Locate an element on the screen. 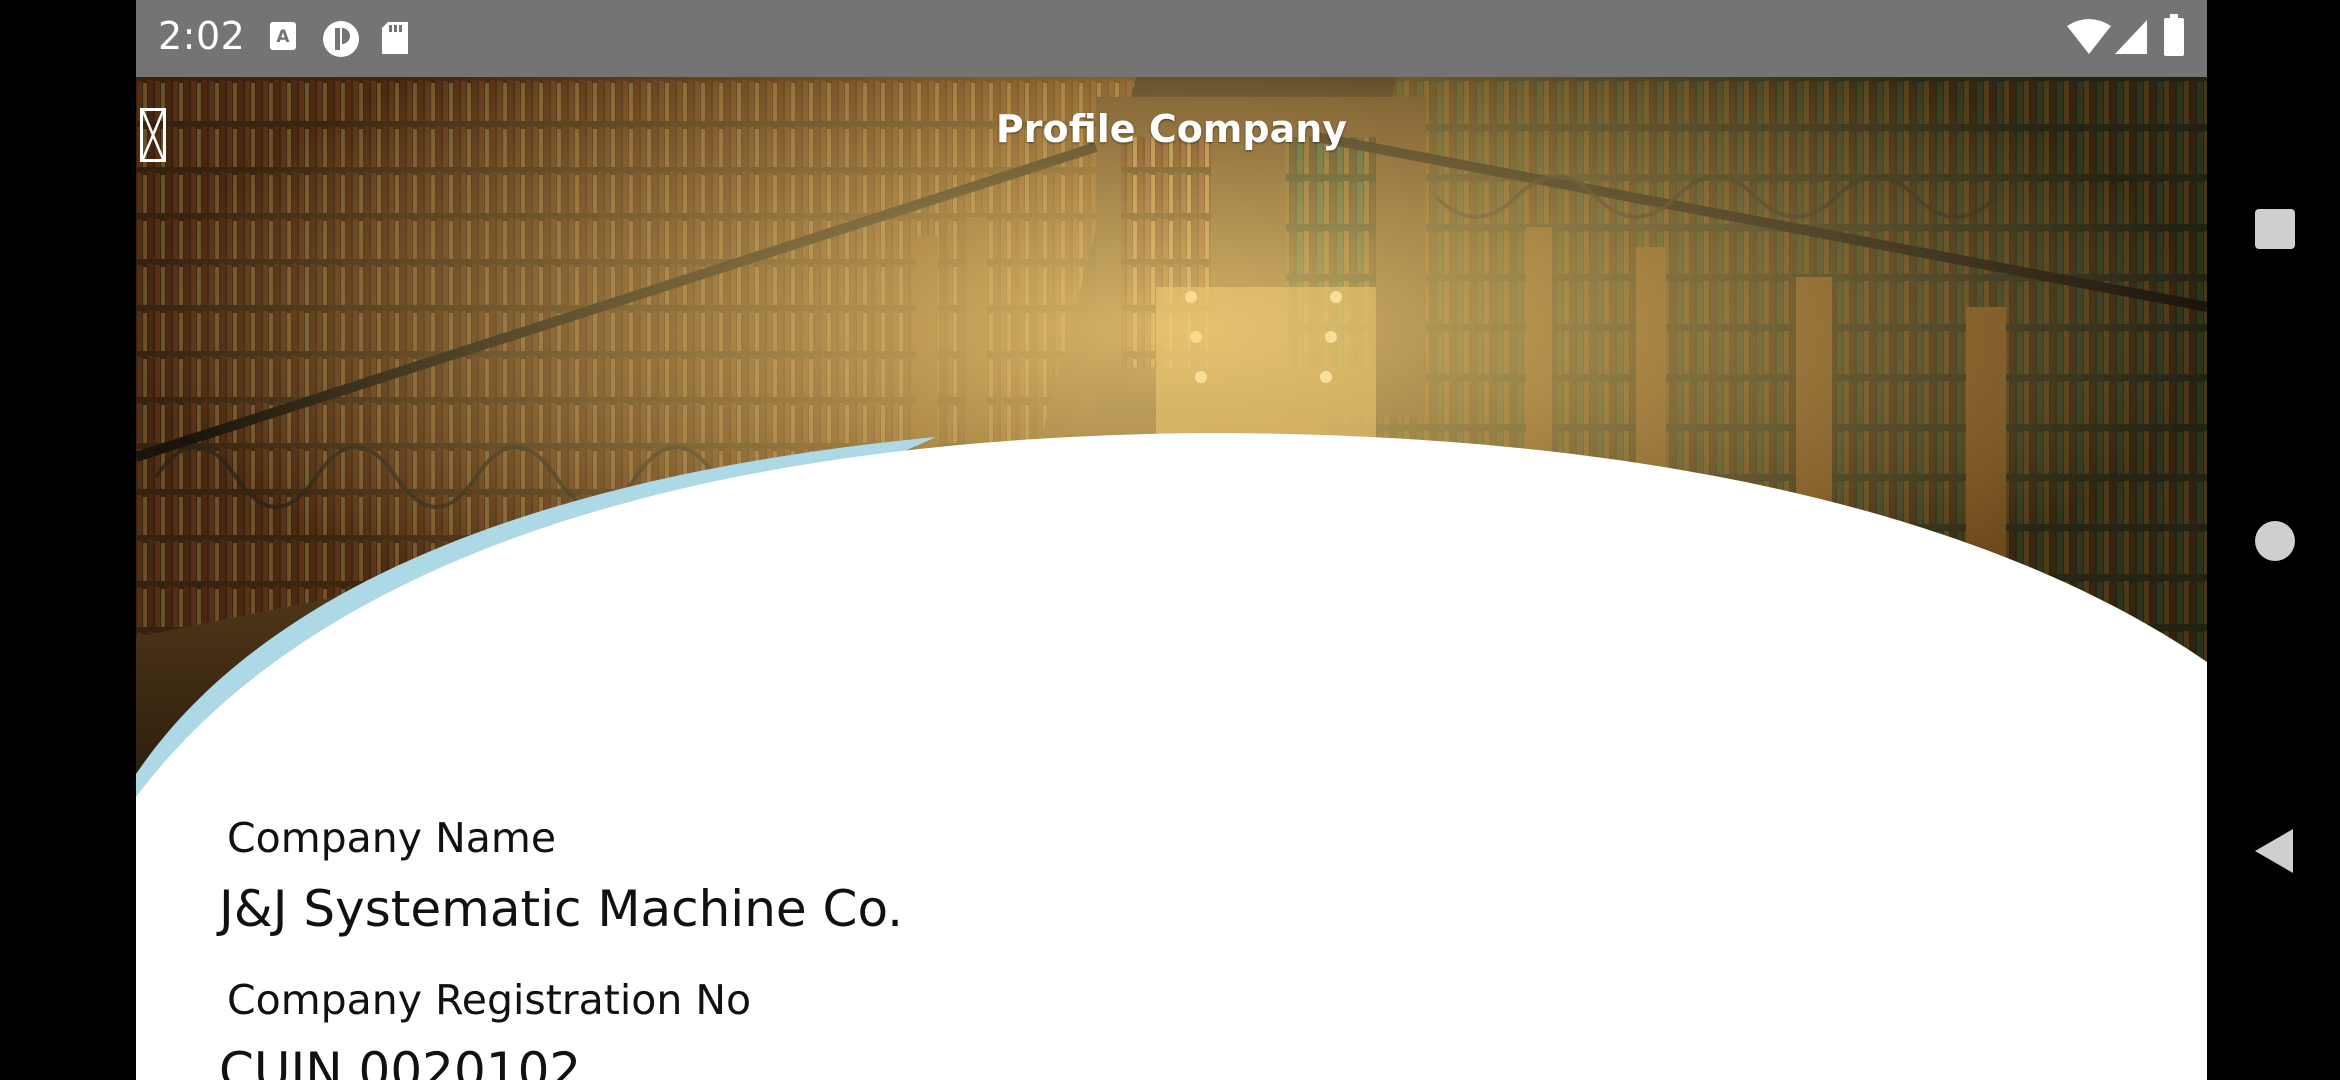 This screenshot has height=1080, width=2340. cell-signal-icon is located at coordinates (2131, 39).